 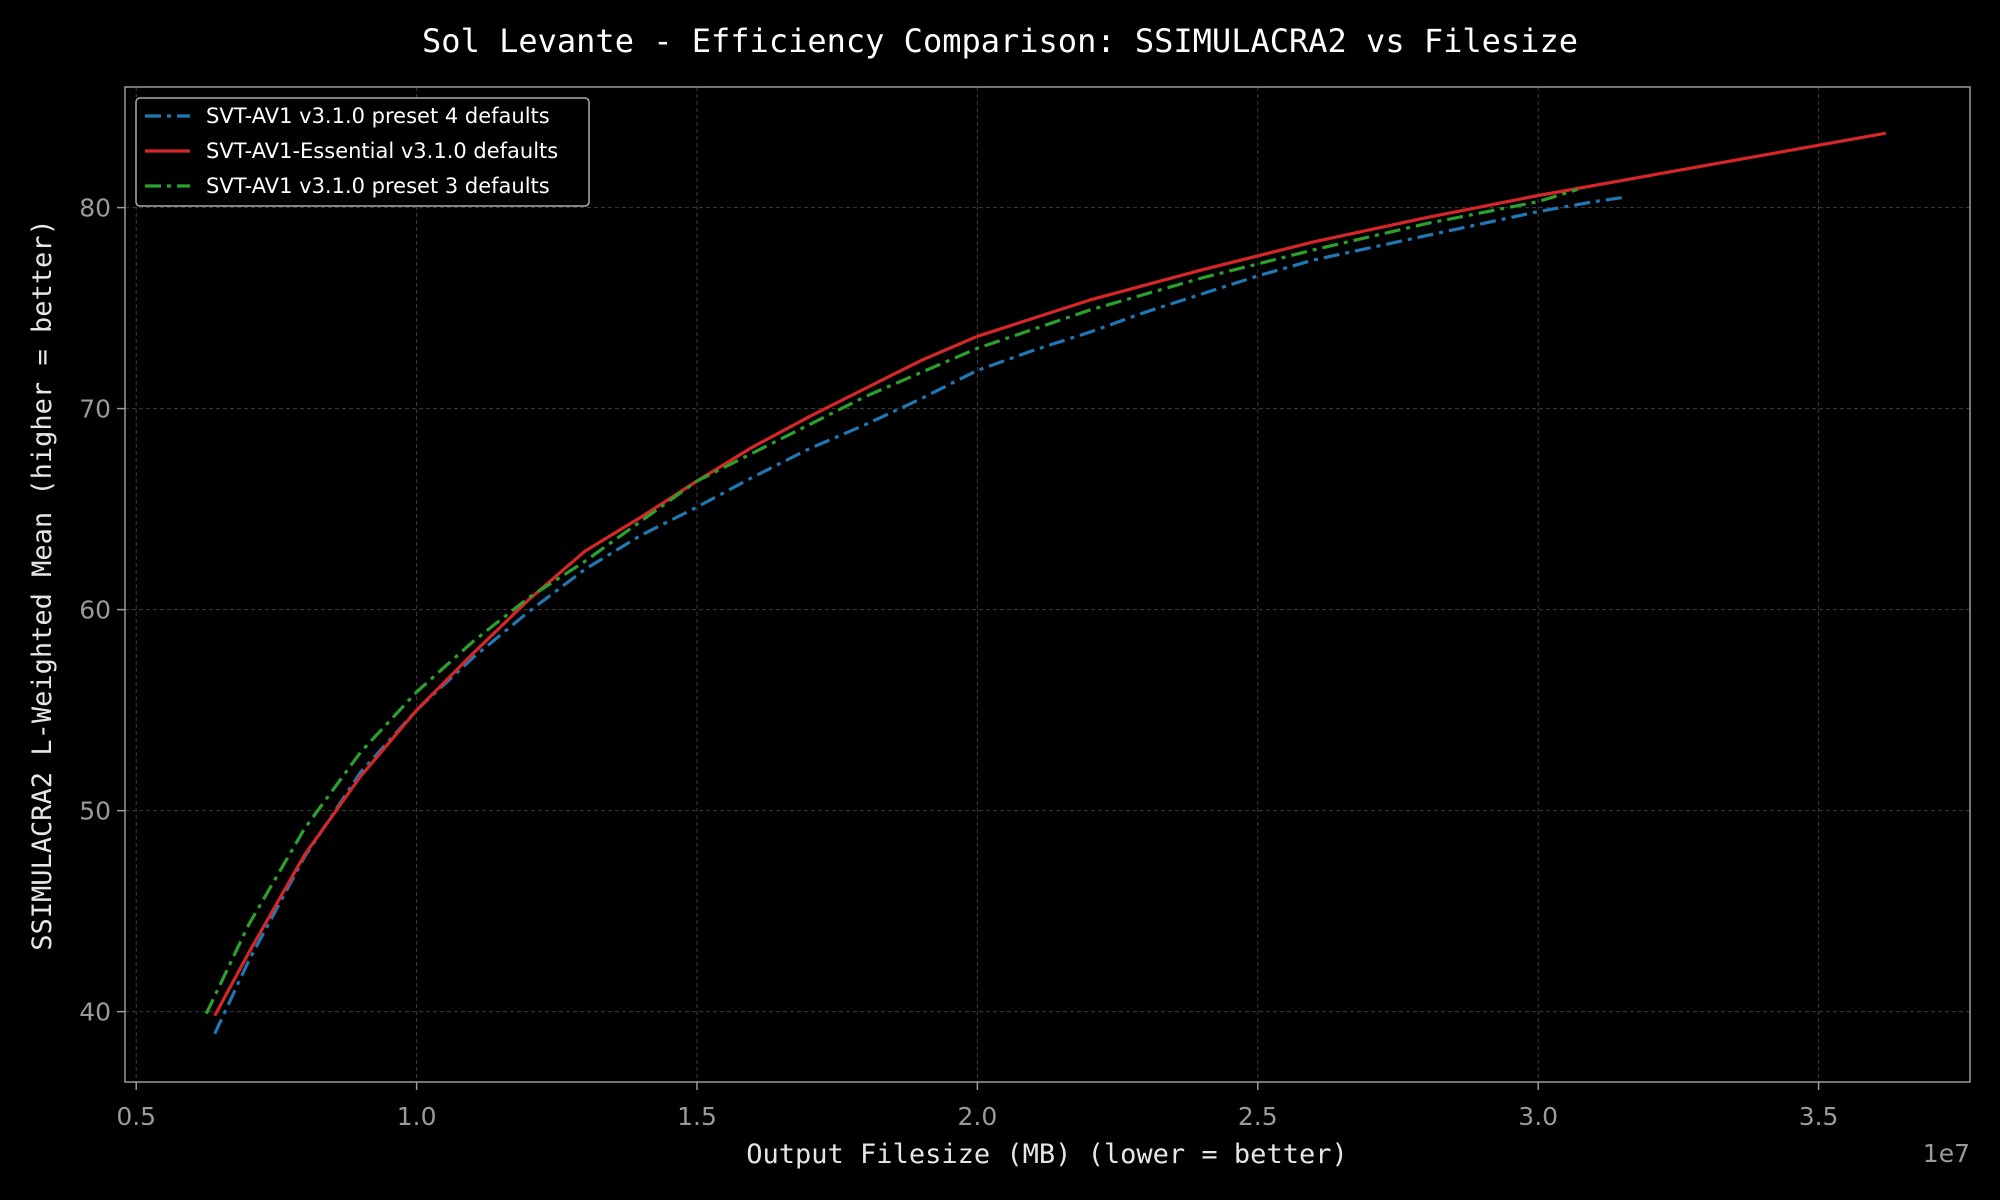 What do you see at coordinates (95, 1012) in the screenshot?
I see `y-tick-label: 40` at bounding box center [95, 1012].